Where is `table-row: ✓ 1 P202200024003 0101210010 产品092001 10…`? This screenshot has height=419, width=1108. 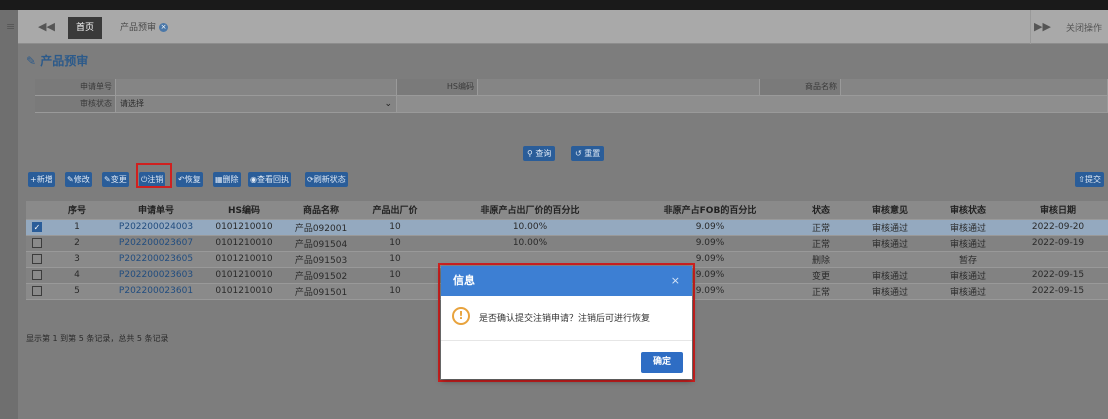
table-row: ✓ 1 P202200024003 0101210010 产品092001 10… is located at coordinates (567, 227).